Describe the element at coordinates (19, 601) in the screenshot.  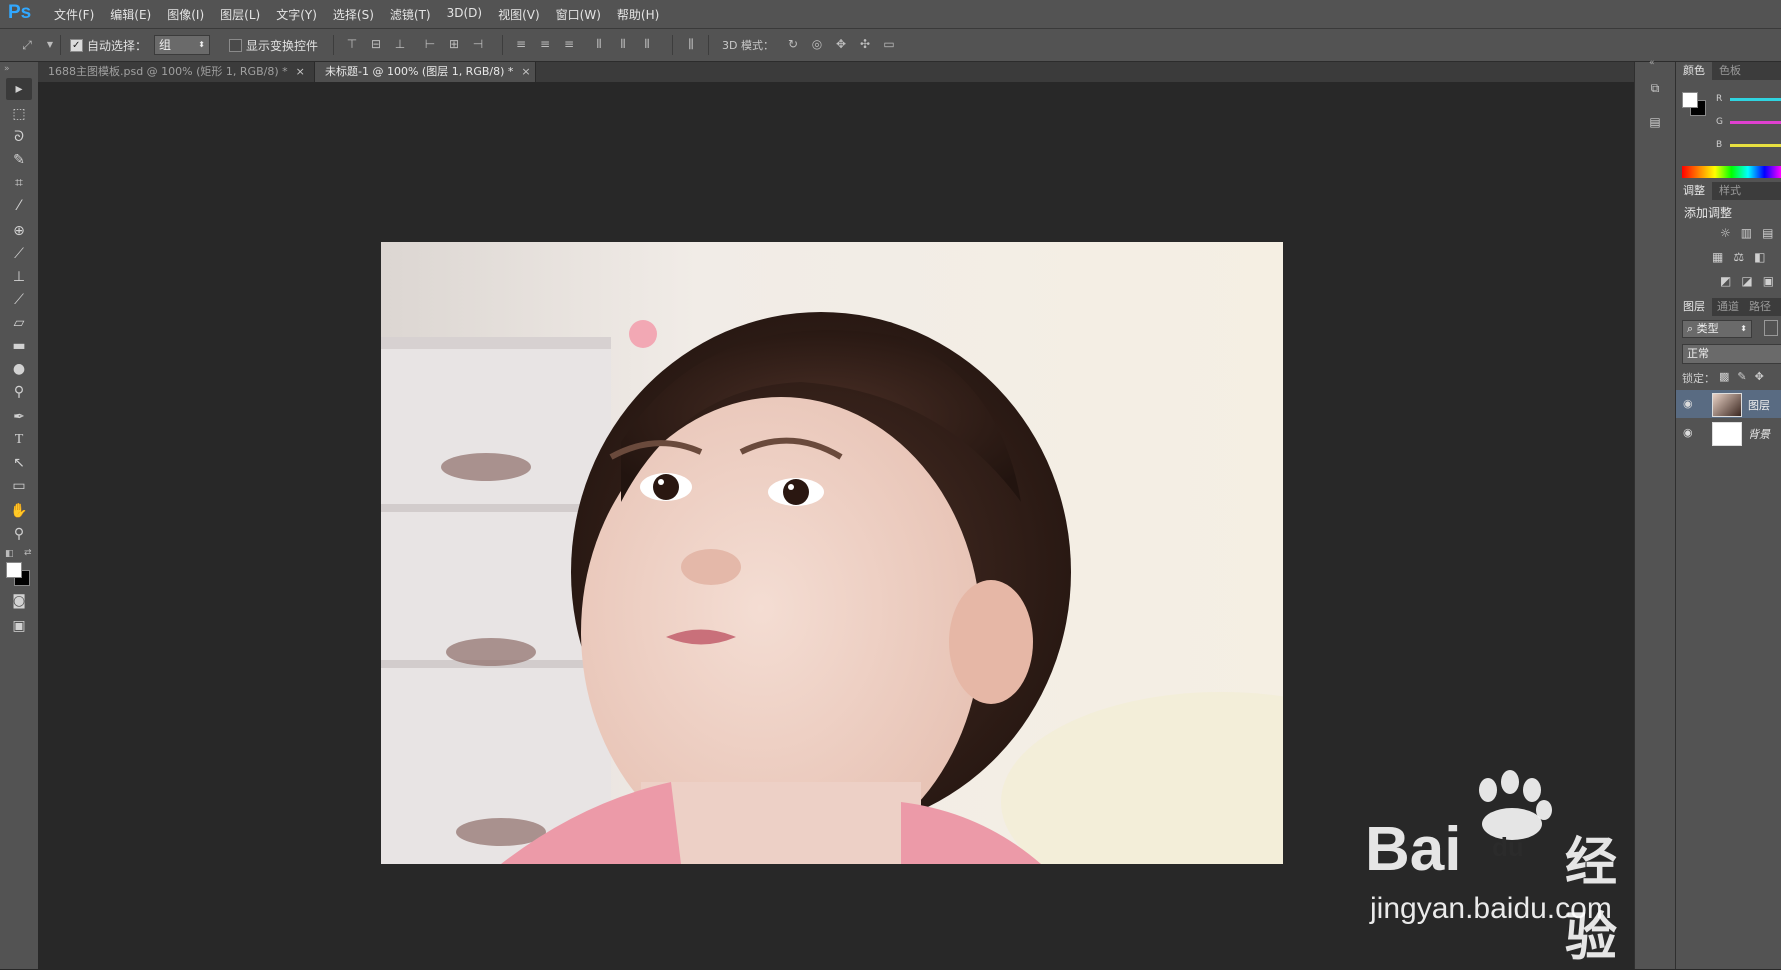
I see `quick-mask-icon: ◙` at that location.